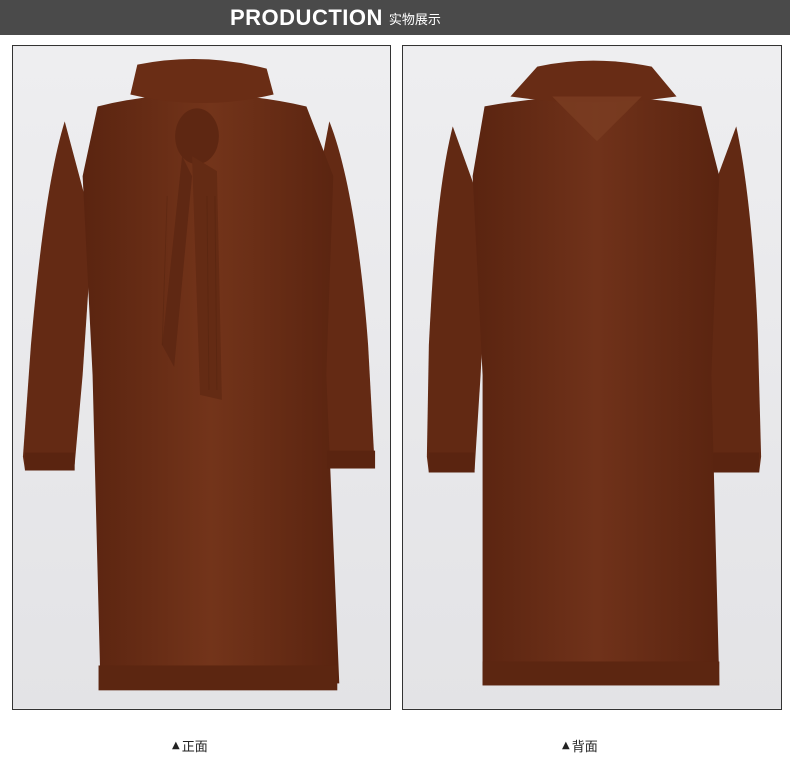 Image resolution: width=790 pixels, height=767 pixels. I want to click on back-caption-label: 背面, so click(584, 747).